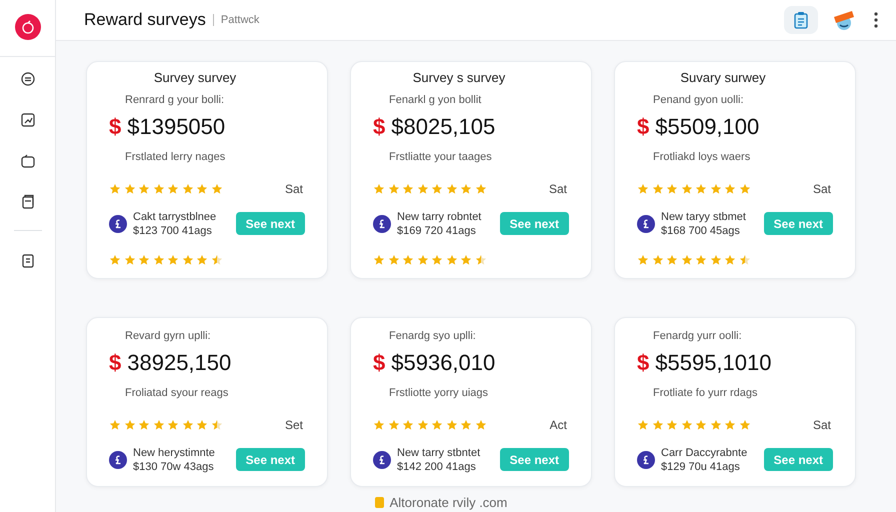 This screenshot has width=896, height=512. What do you see at coordinates (438, 453) in the screenshot?
I see `offer-name: New tarry stbntet` at bounding box center [438, 453].